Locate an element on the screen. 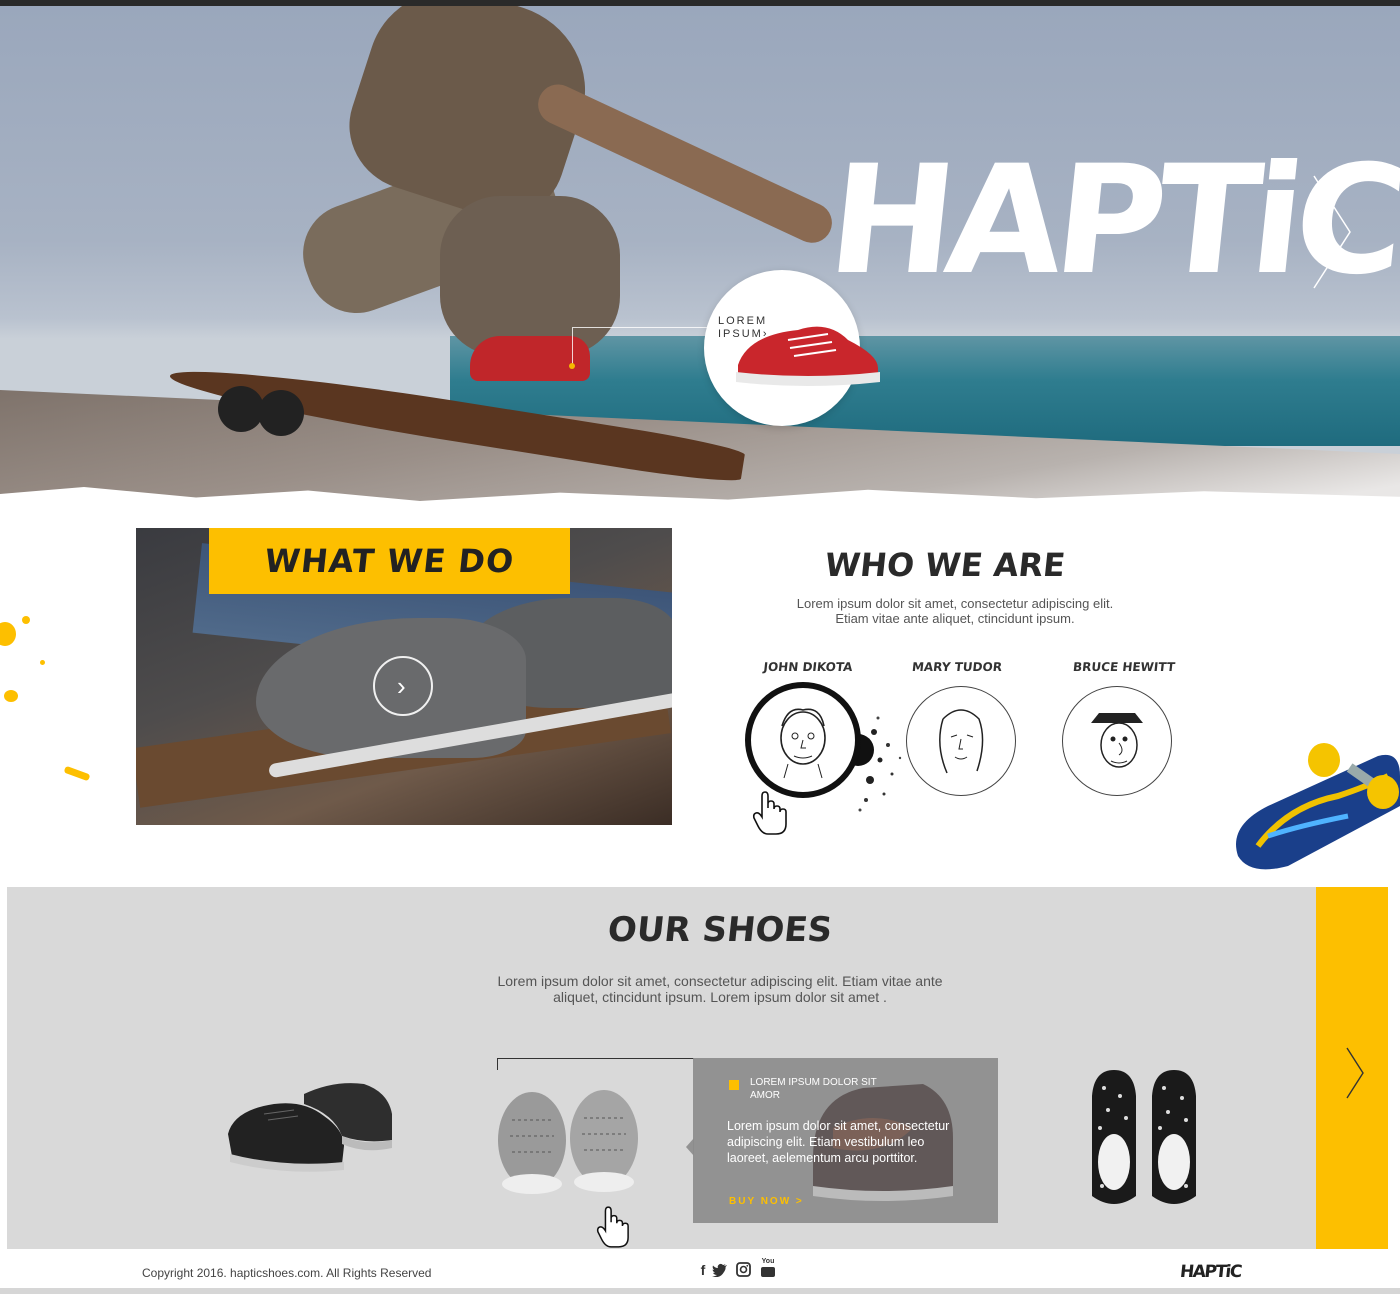 Image resolution: width=1400 pixels, height=1294 pixels. our-shoes-title: OUR SHOES is located at coordinates (720, 930).